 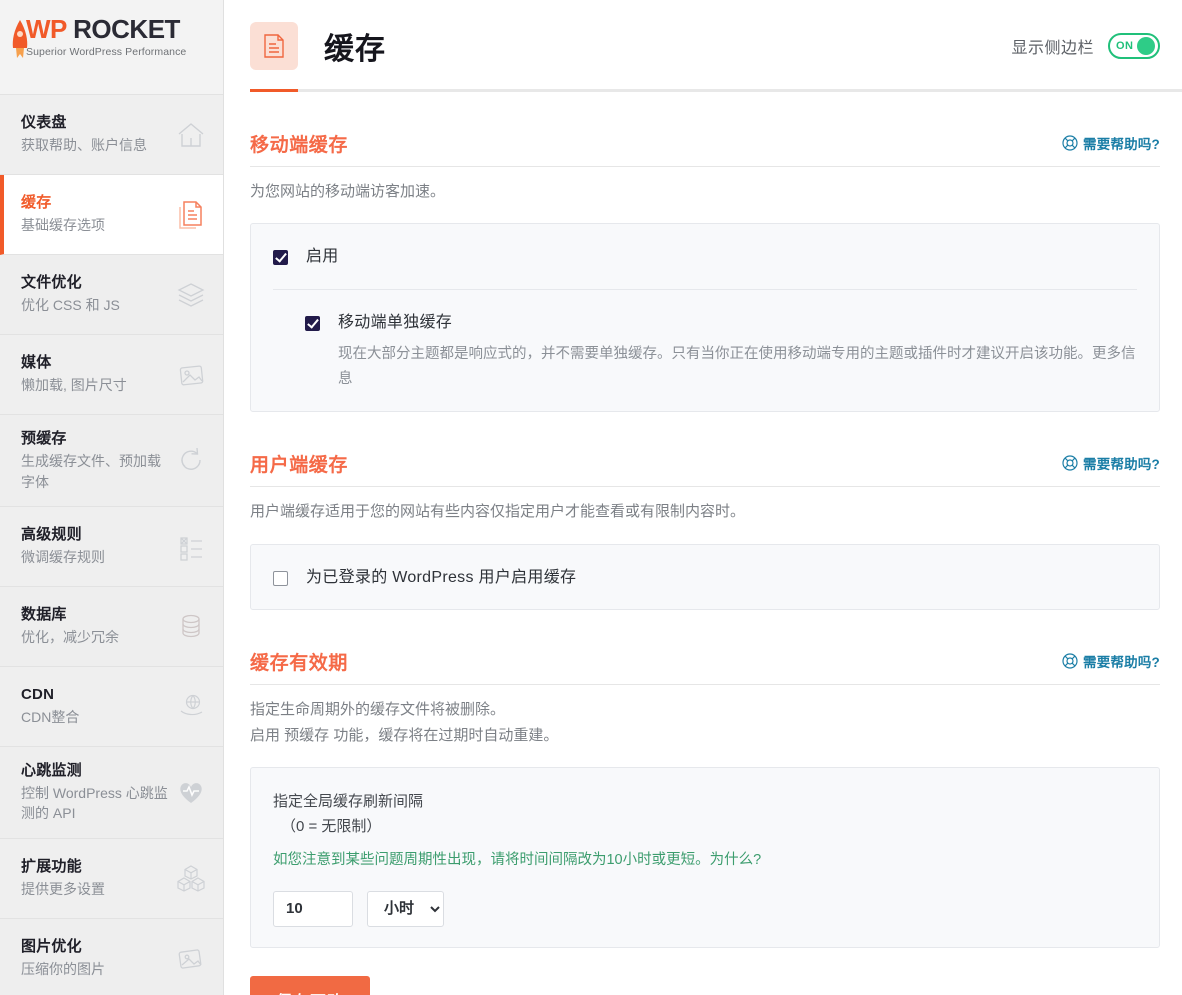 What do you see at coordinates (111, 626) in the screenshot?
I see `sidebar-item-database: 数据库 优化，减少冗余` at bounding box center [111, 626].